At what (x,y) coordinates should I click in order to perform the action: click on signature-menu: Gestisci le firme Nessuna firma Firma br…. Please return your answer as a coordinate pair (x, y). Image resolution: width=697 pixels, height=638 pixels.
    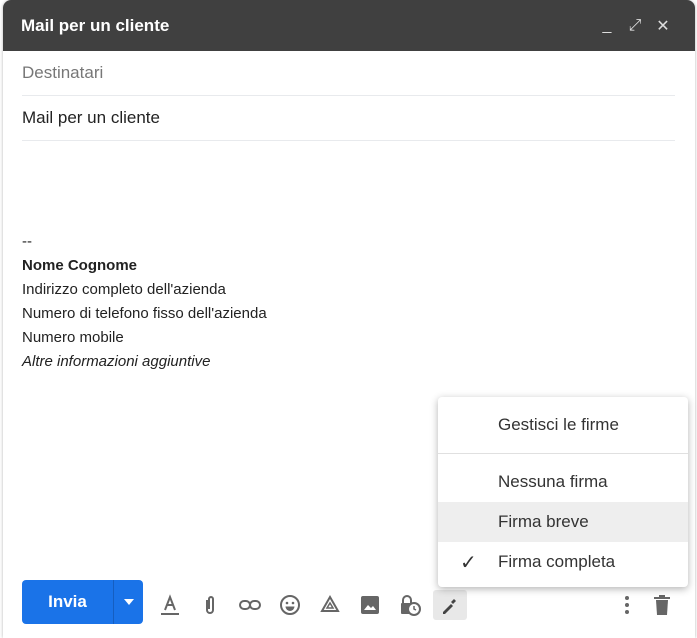
    Looking at the image, I should click on (563, 492).